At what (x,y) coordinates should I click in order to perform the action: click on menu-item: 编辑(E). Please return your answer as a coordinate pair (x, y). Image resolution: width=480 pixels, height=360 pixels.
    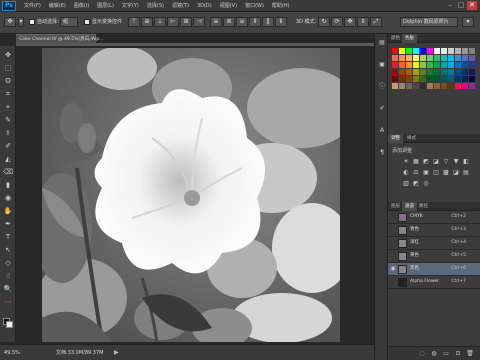
    Looking at the image, I should click on (57, 6).